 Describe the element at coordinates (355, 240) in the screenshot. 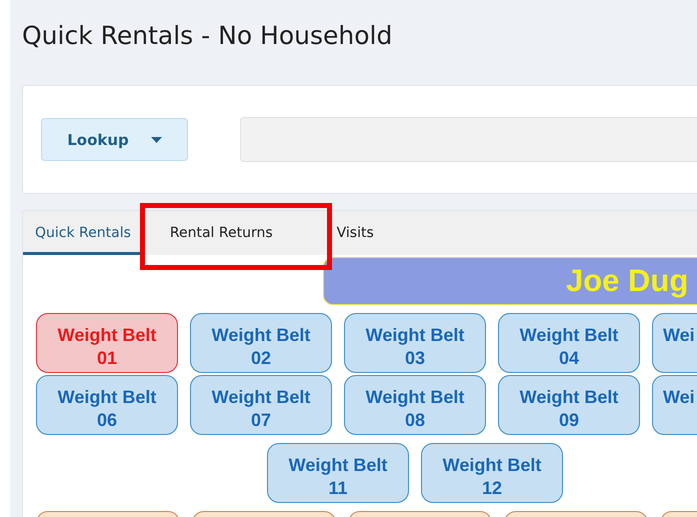

I see `tab: Visits` at that location.